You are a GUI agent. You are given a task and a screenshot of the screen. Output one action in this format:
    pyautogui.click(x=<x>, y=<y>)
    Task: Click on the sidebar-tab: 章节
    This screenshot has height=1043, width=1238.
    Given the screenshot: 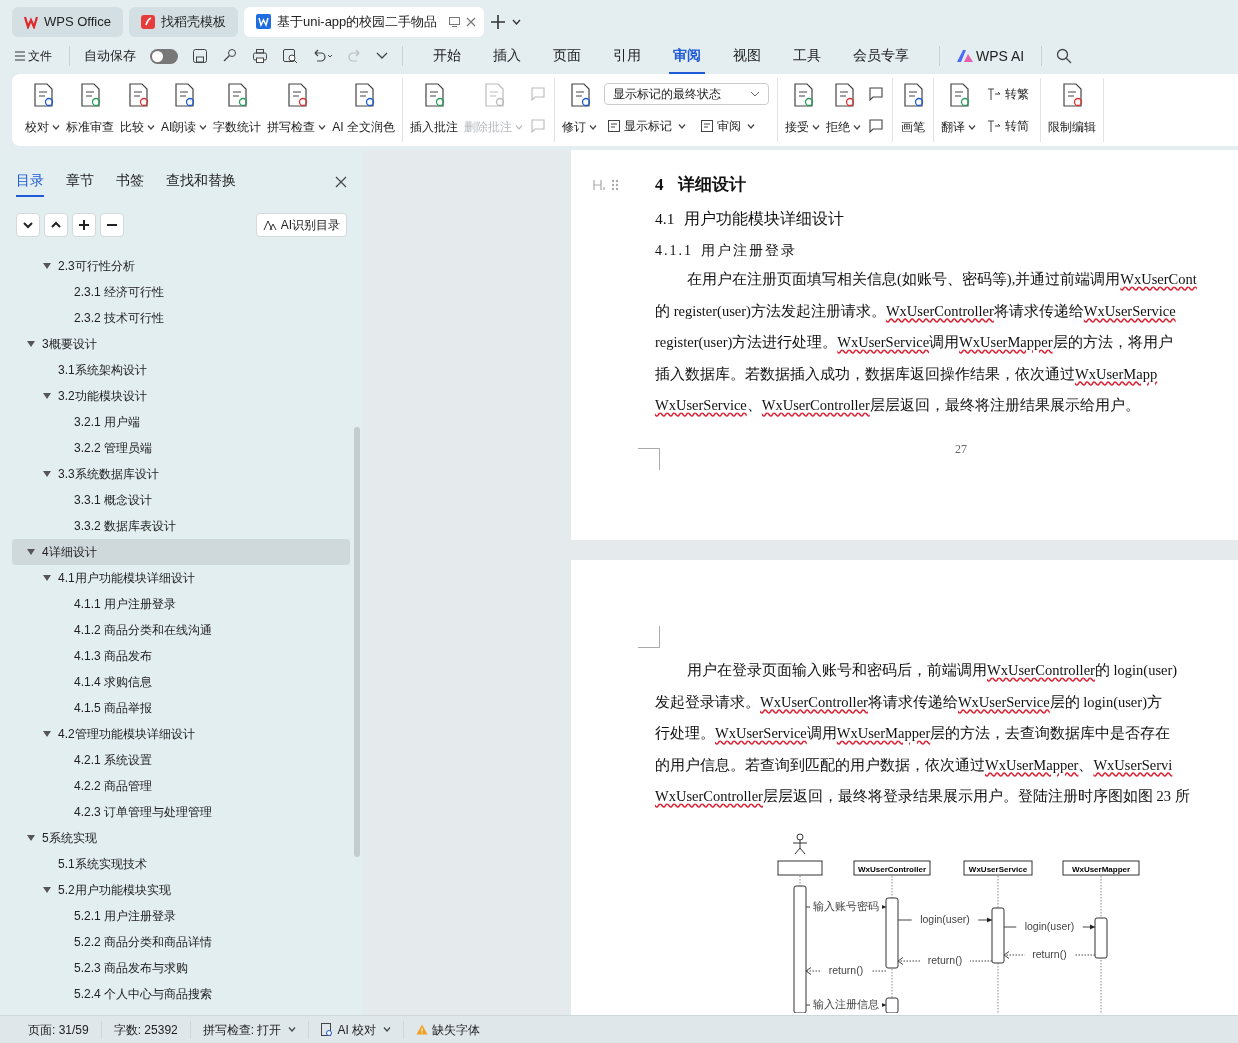 What is the action you would take?
    pyautogui.click(x=80, y=181)
    